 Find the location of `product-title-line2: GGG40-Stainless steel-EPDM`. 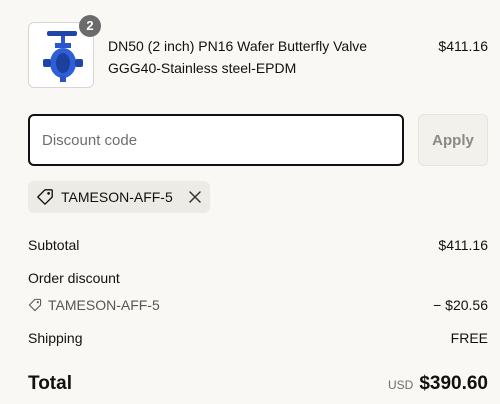

product-title-line2: GGG40-Stainless steel-EPDM is located at coordinates (202, 68).